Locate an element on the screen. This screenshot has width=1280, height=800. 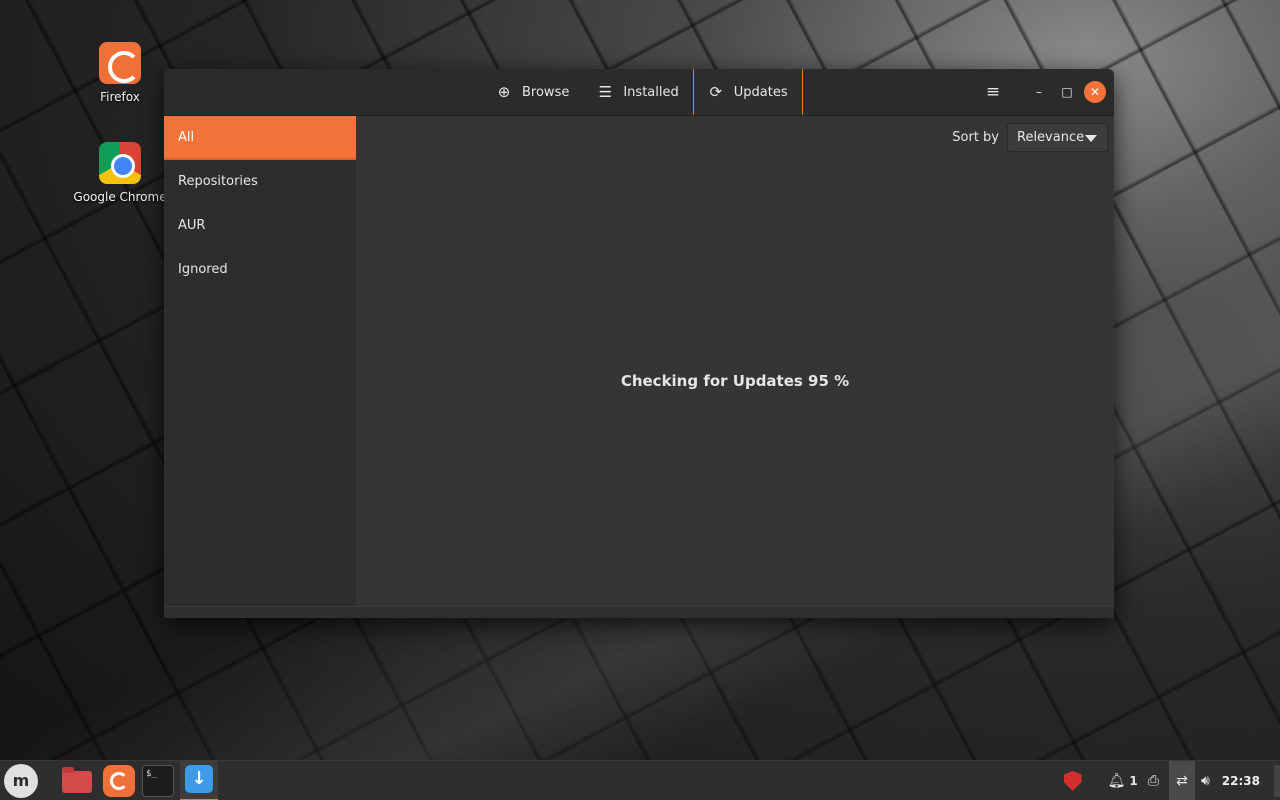
start-menu-button: m is located at coordinates (21, 781).